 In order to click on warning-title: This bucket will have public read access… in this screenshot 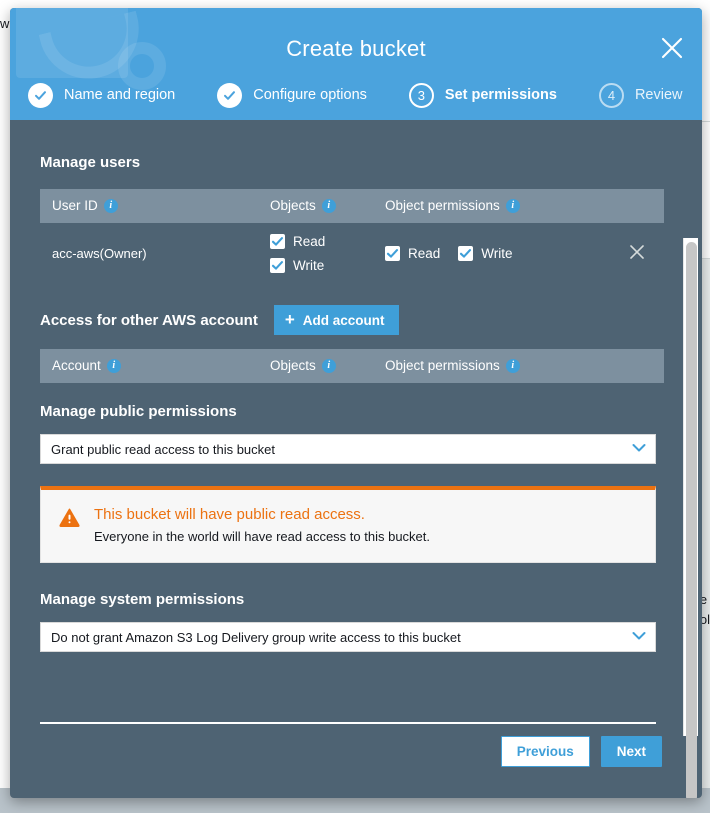, I will do `click(229, 514)`.